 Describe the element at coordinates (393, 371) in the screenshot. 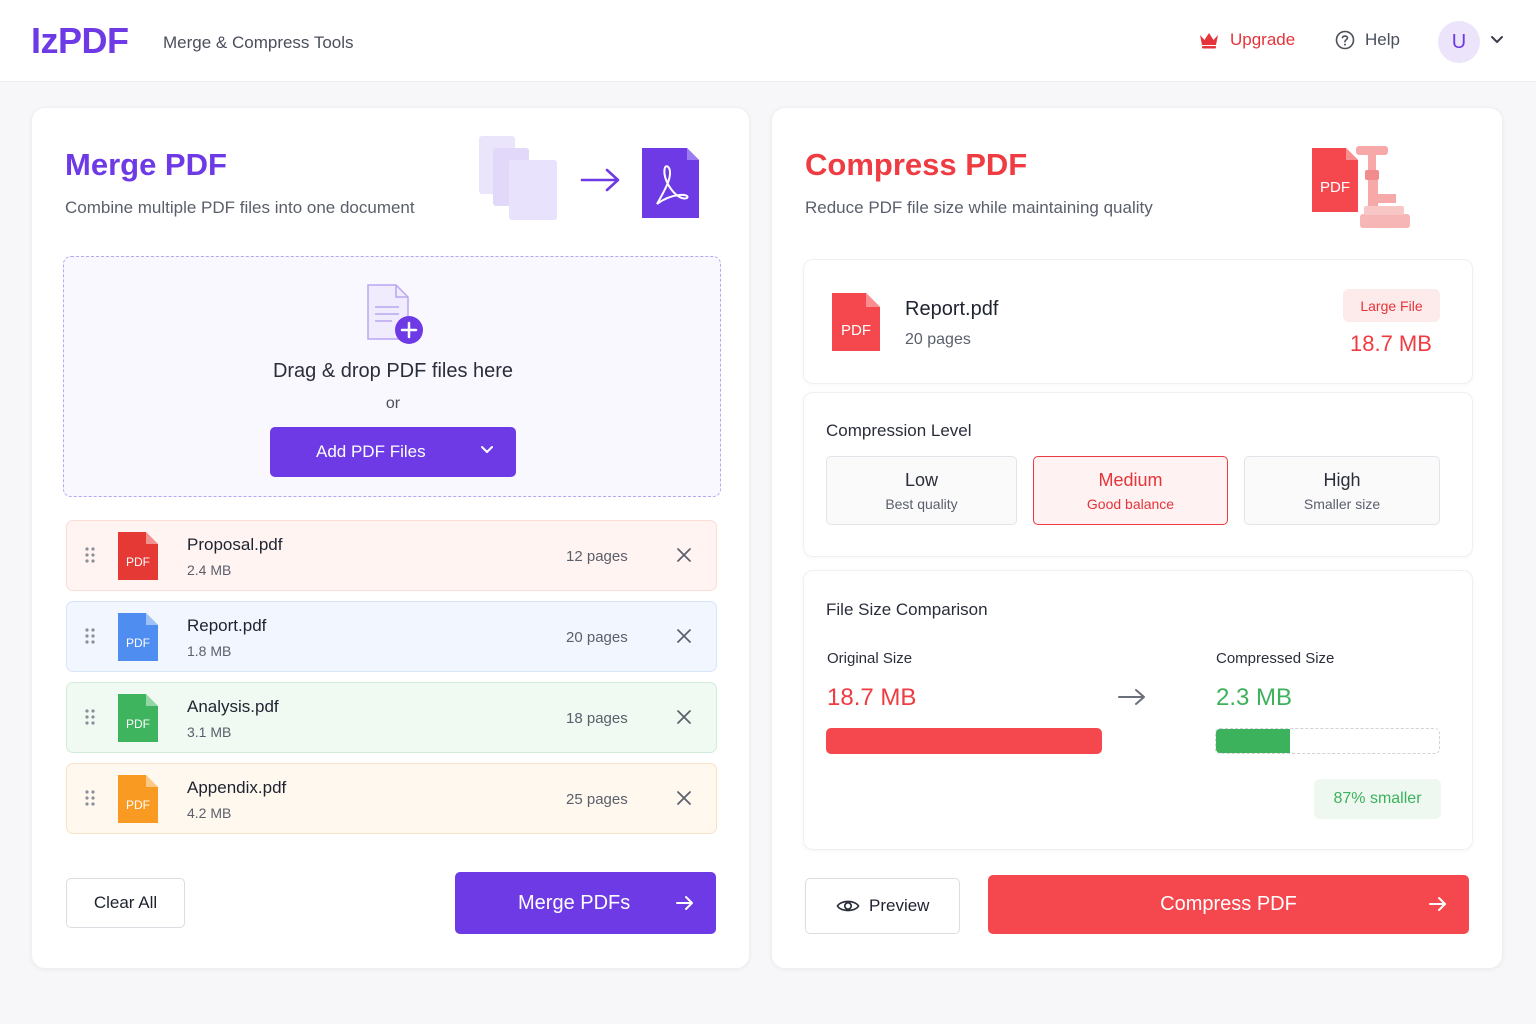

I see `dropzone-title: Drag & drop PDF files here` at that location.